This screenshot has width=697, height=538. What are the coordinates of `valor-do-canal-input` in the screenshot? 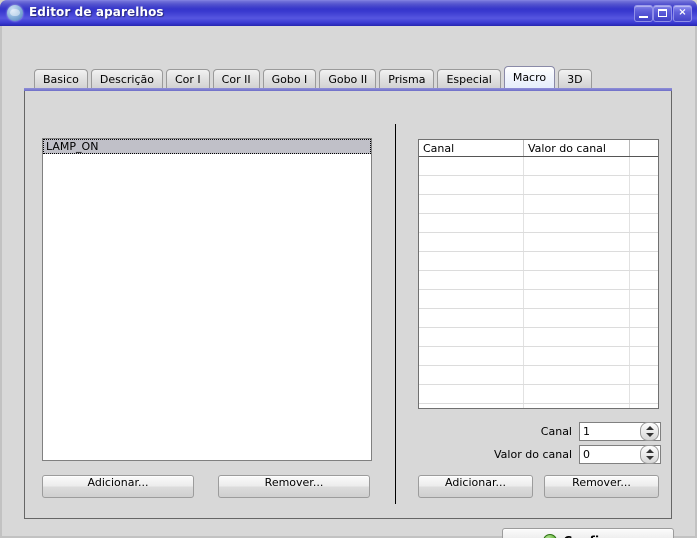 It's located at (610, 454).